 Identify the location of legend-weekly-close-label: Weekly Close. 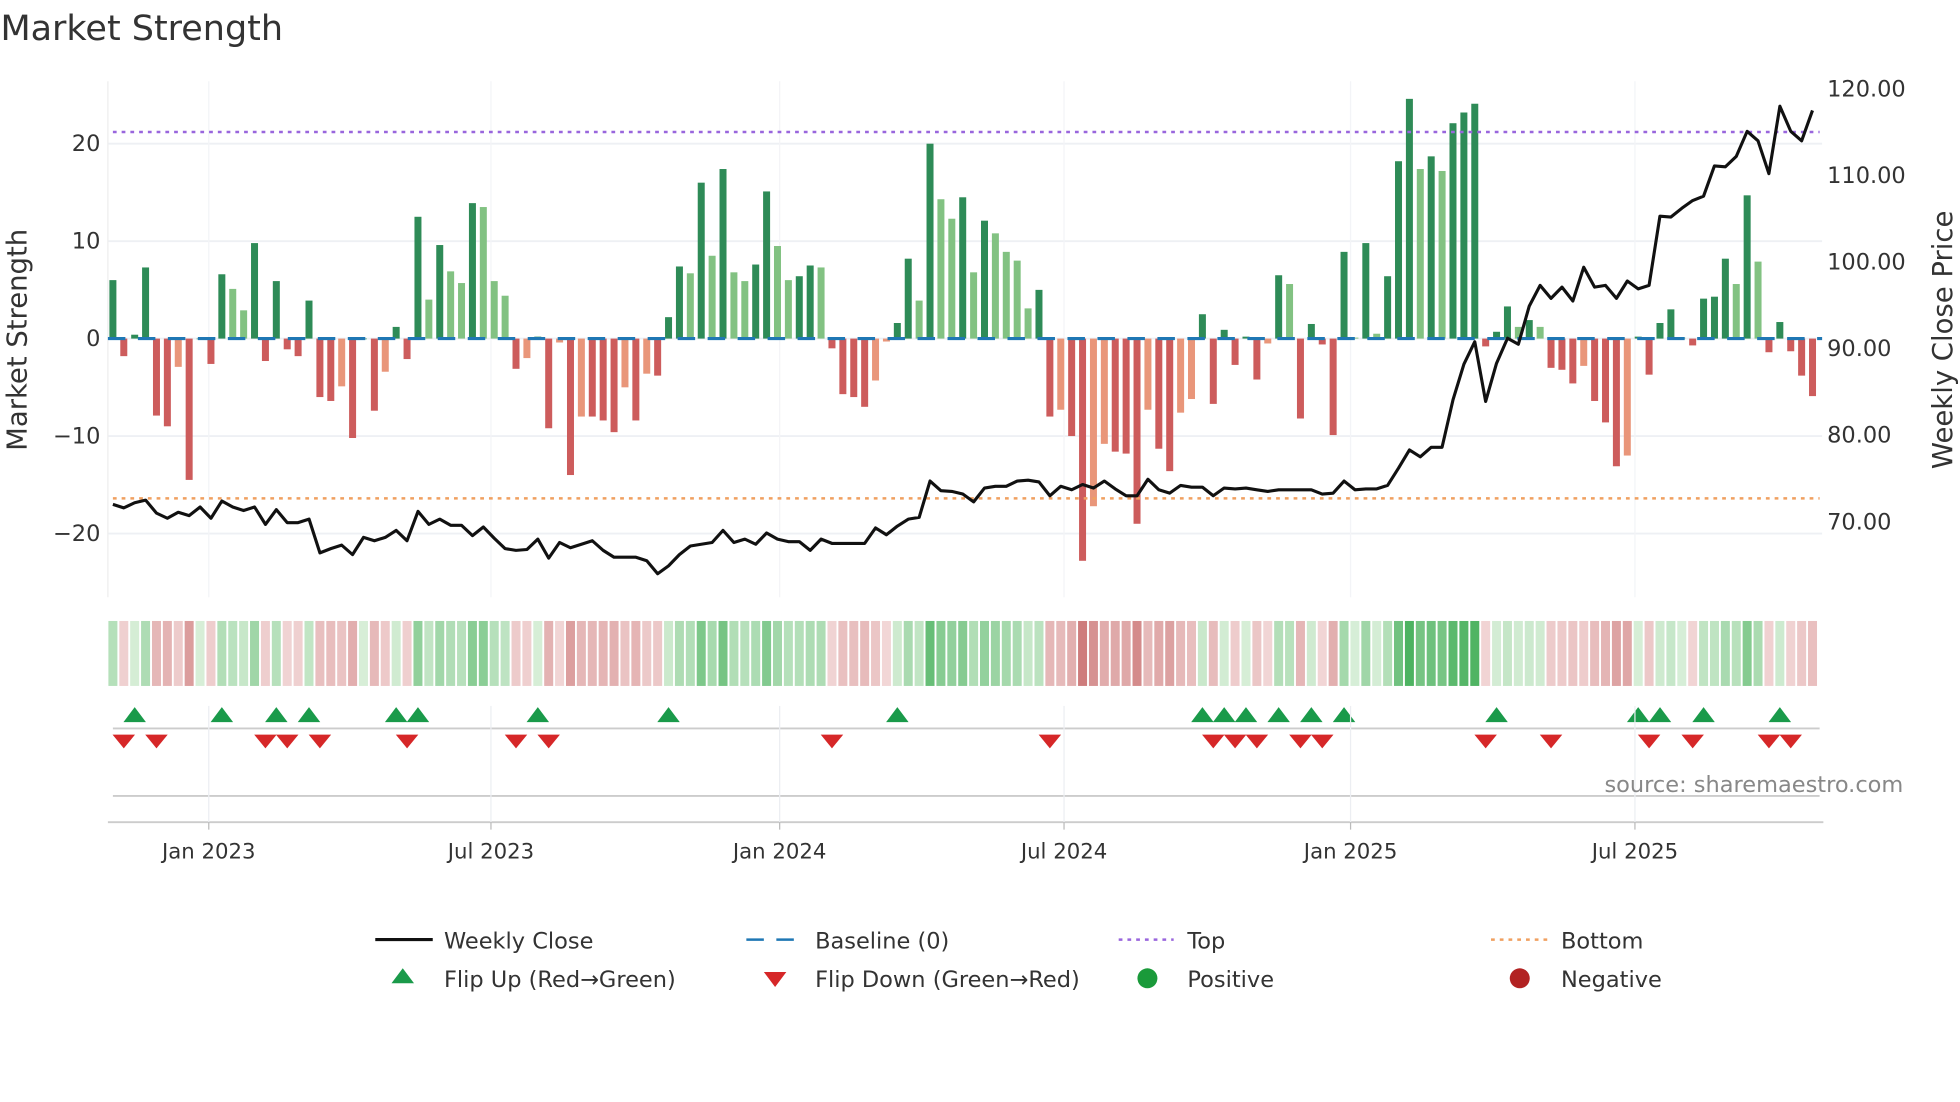
(518, 941).